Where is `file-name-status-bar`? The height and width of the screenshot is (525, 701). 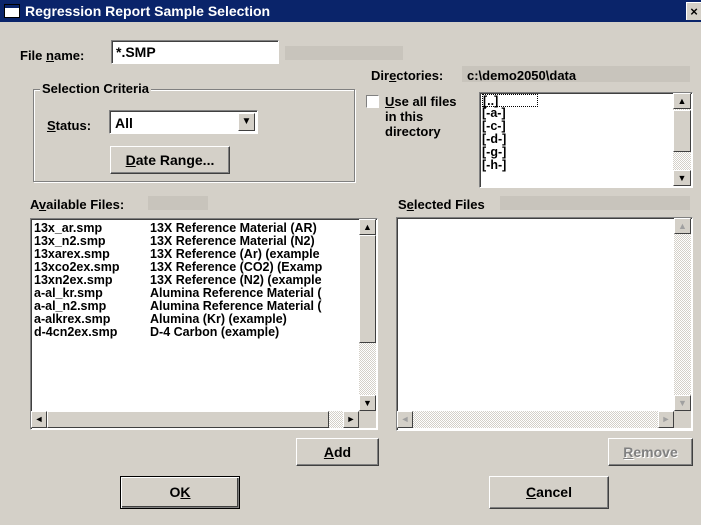 file-name-status-bar is located at coordinates (344, 53).